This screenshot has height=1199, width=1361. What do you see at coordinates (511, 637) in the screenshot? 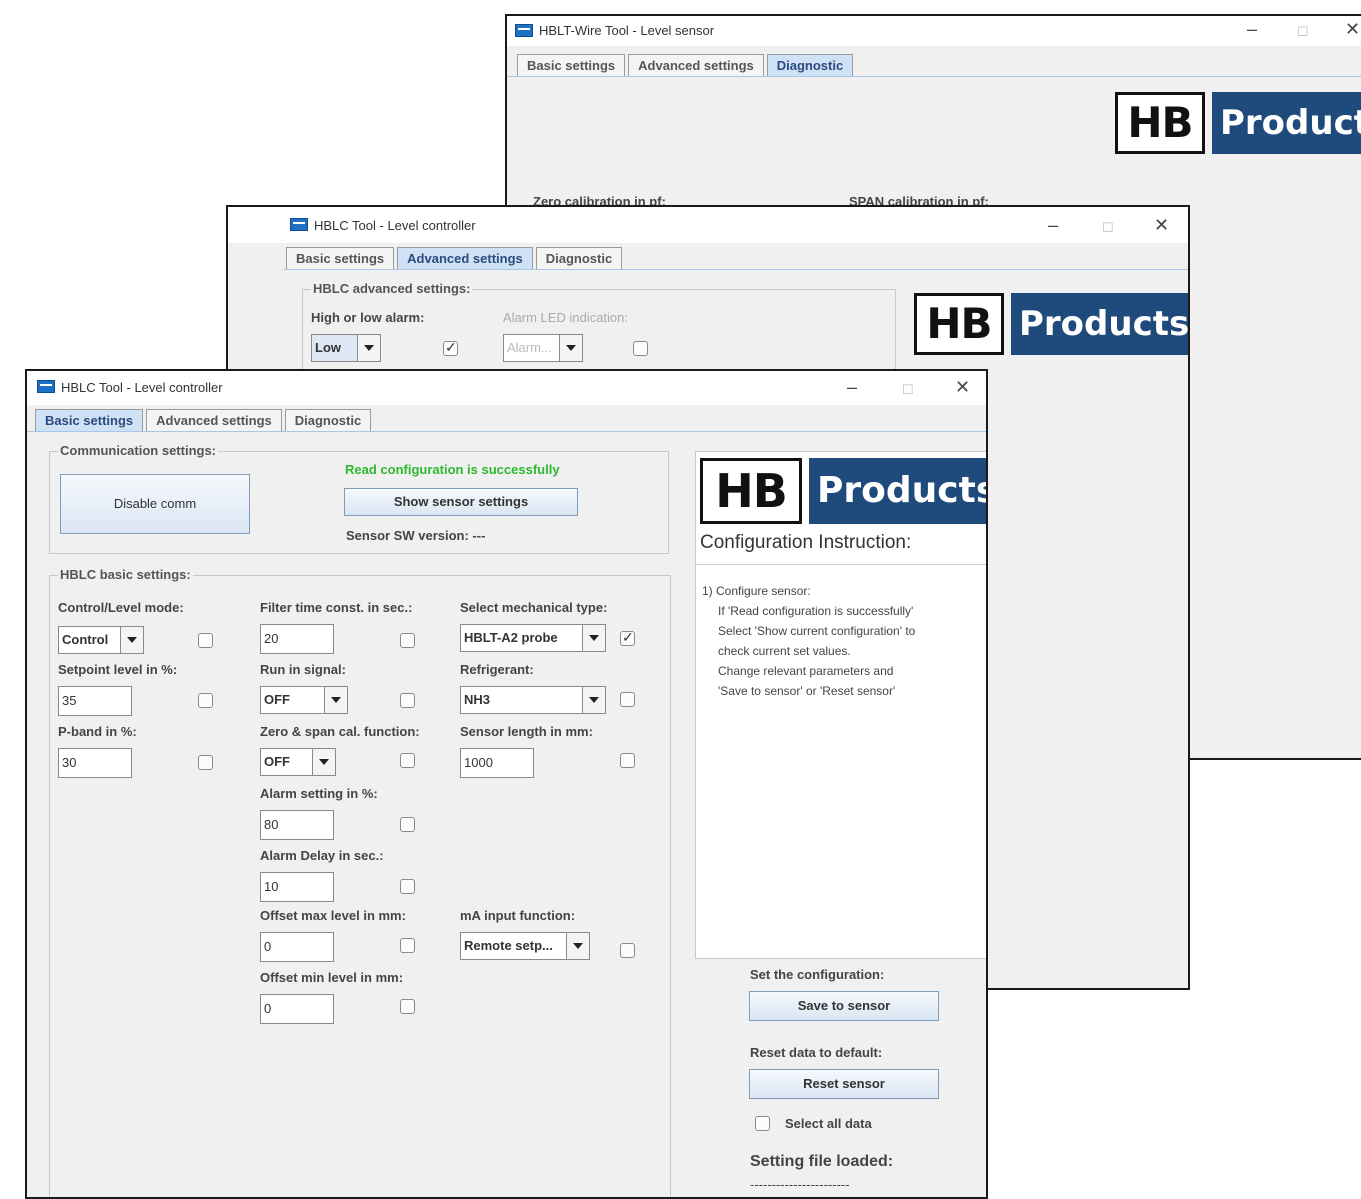
I see `mechanical-type-value: HBLT-A2 probe` at bounding box center [511, 637].